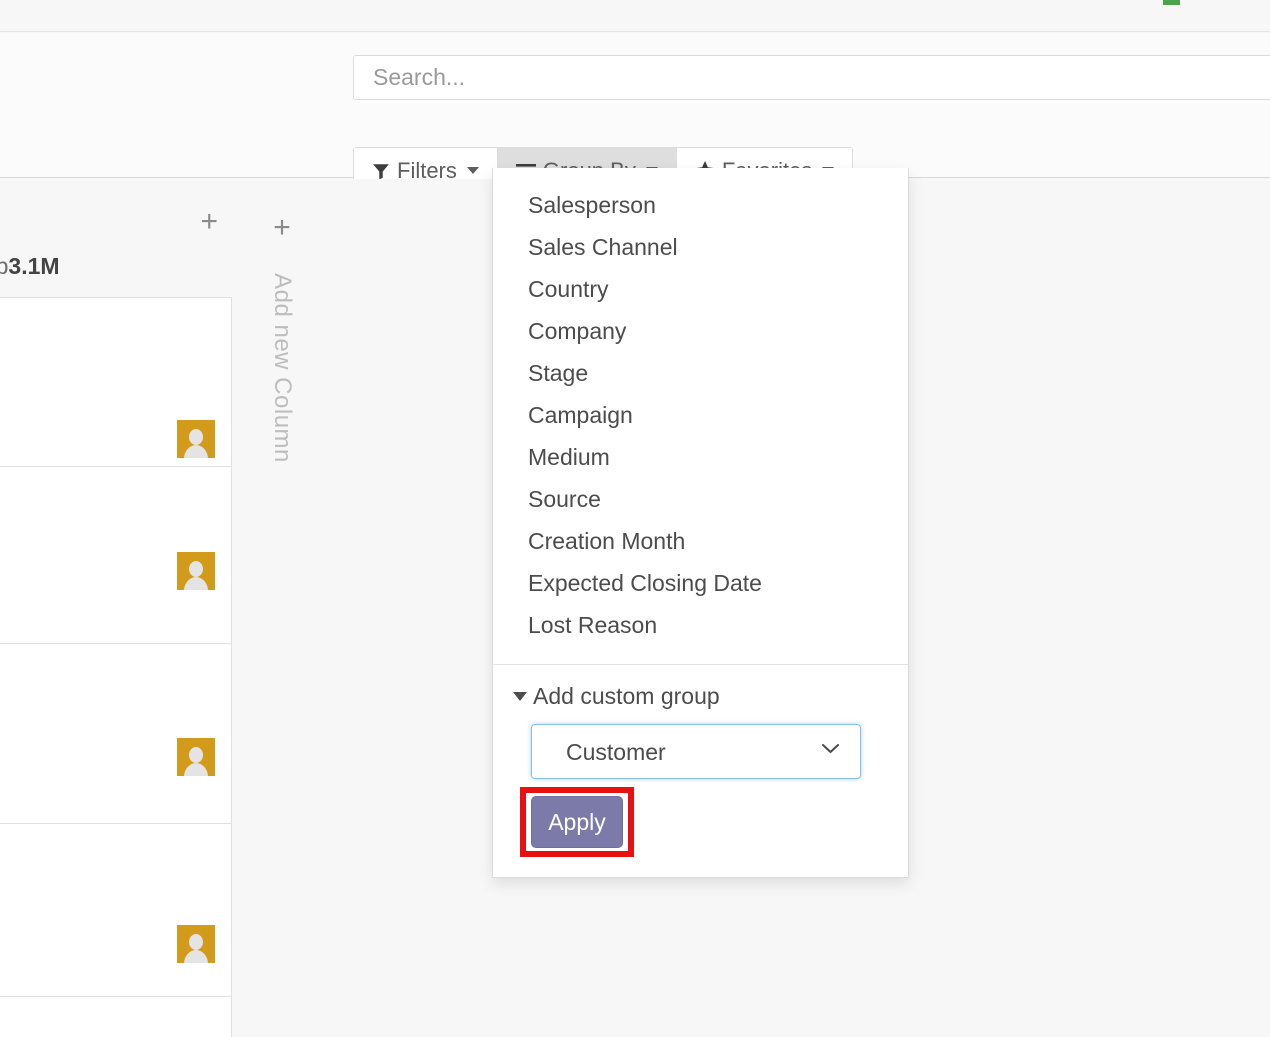 The height and width of the screenshot is (1037, 1270). What do you see at coordinates (520, 696) in the screenshot?
I see `triangle-down-icon` at bounding box center [520, 696].